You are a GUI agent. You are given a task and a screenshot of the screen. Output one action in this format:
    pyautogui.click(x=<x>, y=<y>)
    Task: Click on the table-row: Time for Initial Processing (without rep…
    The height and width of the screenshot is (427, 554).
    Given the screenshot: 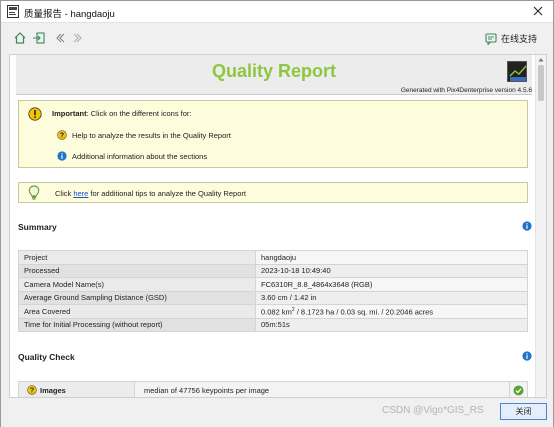 What is the action you would take?
    pyautogui.click(x=273, y=324)
    